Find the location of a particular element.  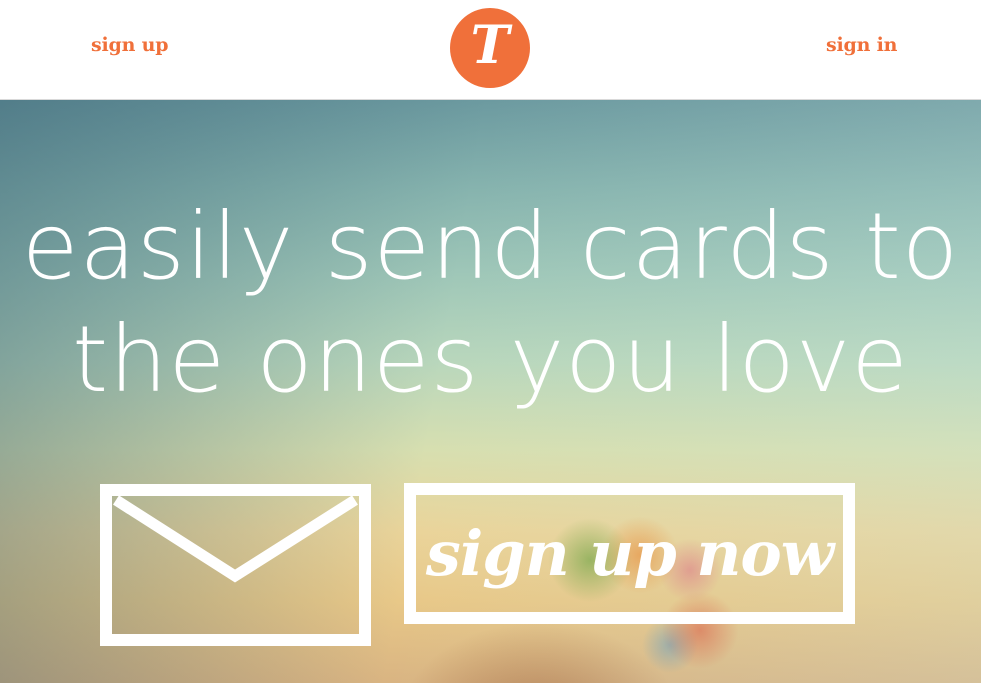

headline-line-2: the ones you love is located at coordinates (490, 359).